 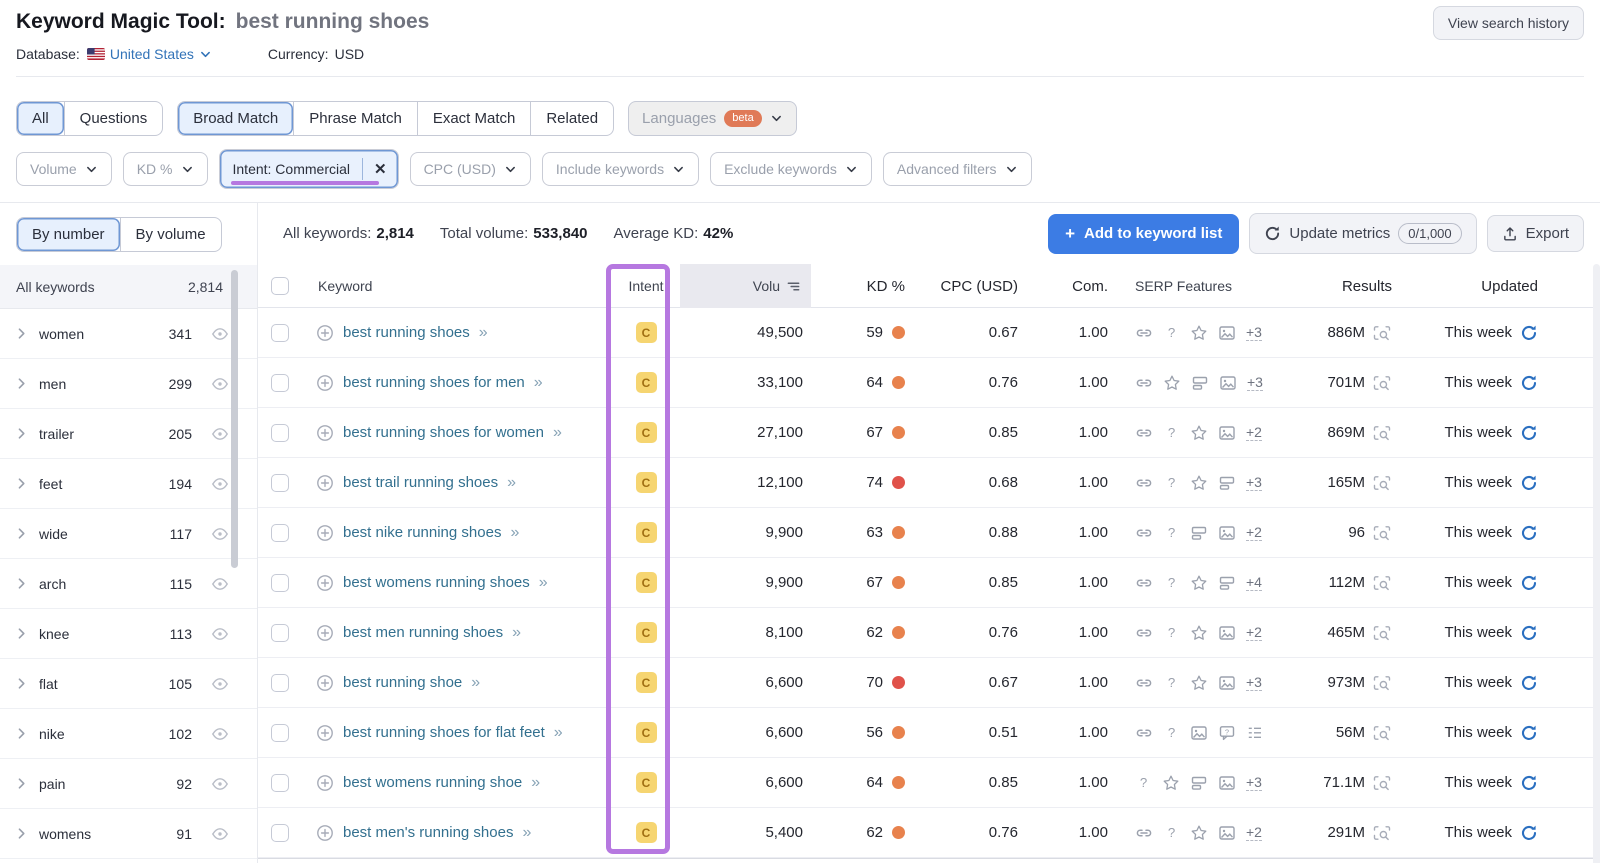 I want to click on column-header-com: Com., so click(x=1071, y=286).